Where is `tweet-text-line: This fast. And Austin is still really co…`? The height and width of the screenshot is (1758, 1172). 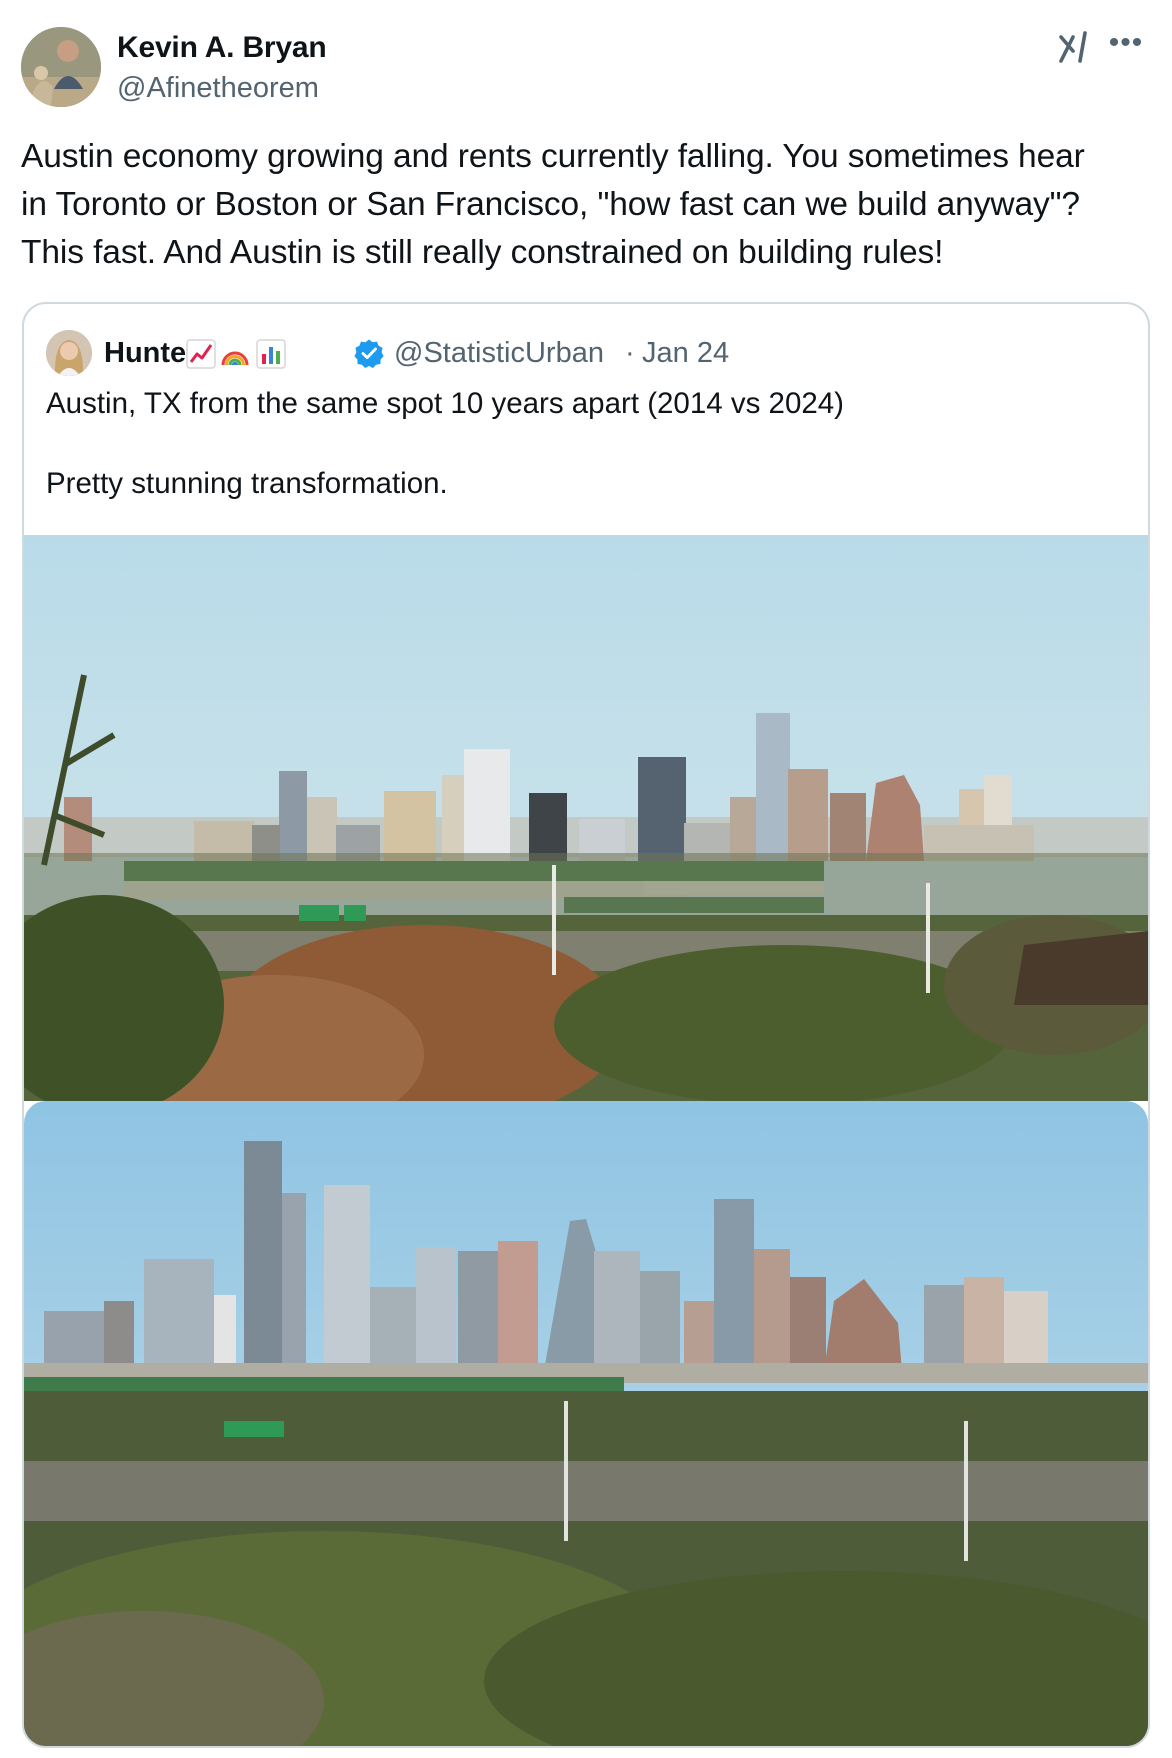
tweet-text-line: This fast. And Austin is still really co… is located at coordinates (482, 252).